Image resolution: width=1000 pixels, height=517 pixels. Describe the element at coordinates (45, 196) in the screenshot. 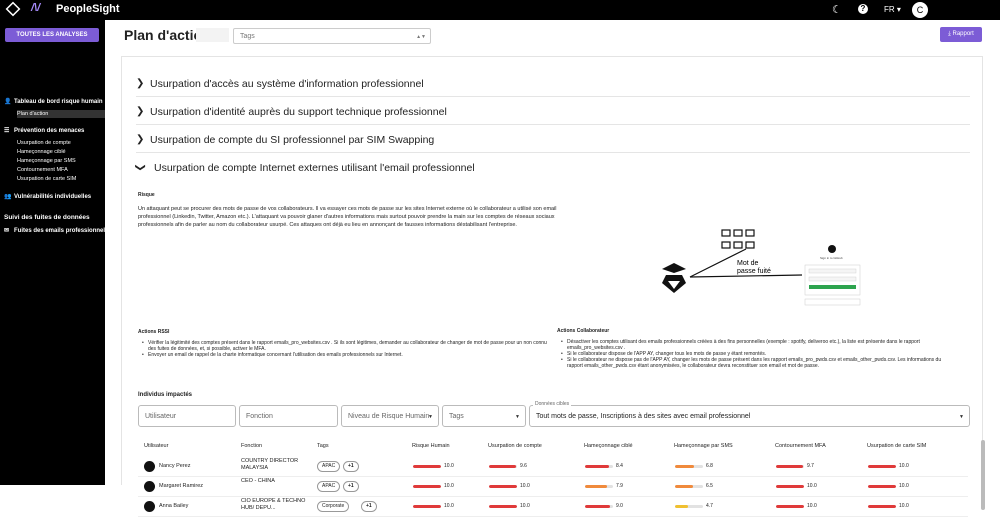

I see `nav-vulnerabilities: 👥 Vulnérabilités individuelles` at that location.